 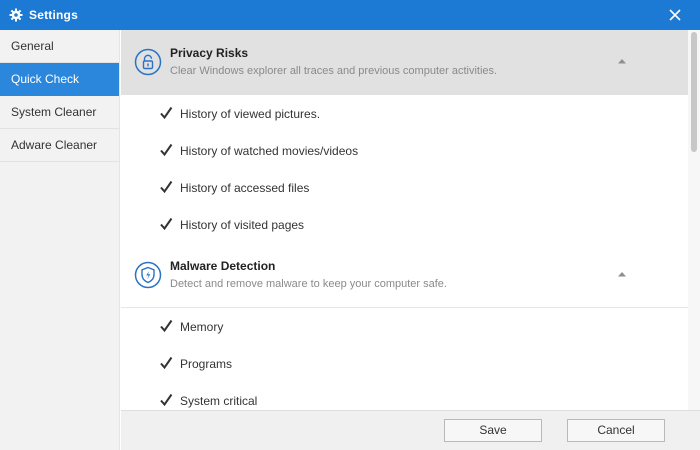 I want to click on shield-icon, so click(x=148, y=275).